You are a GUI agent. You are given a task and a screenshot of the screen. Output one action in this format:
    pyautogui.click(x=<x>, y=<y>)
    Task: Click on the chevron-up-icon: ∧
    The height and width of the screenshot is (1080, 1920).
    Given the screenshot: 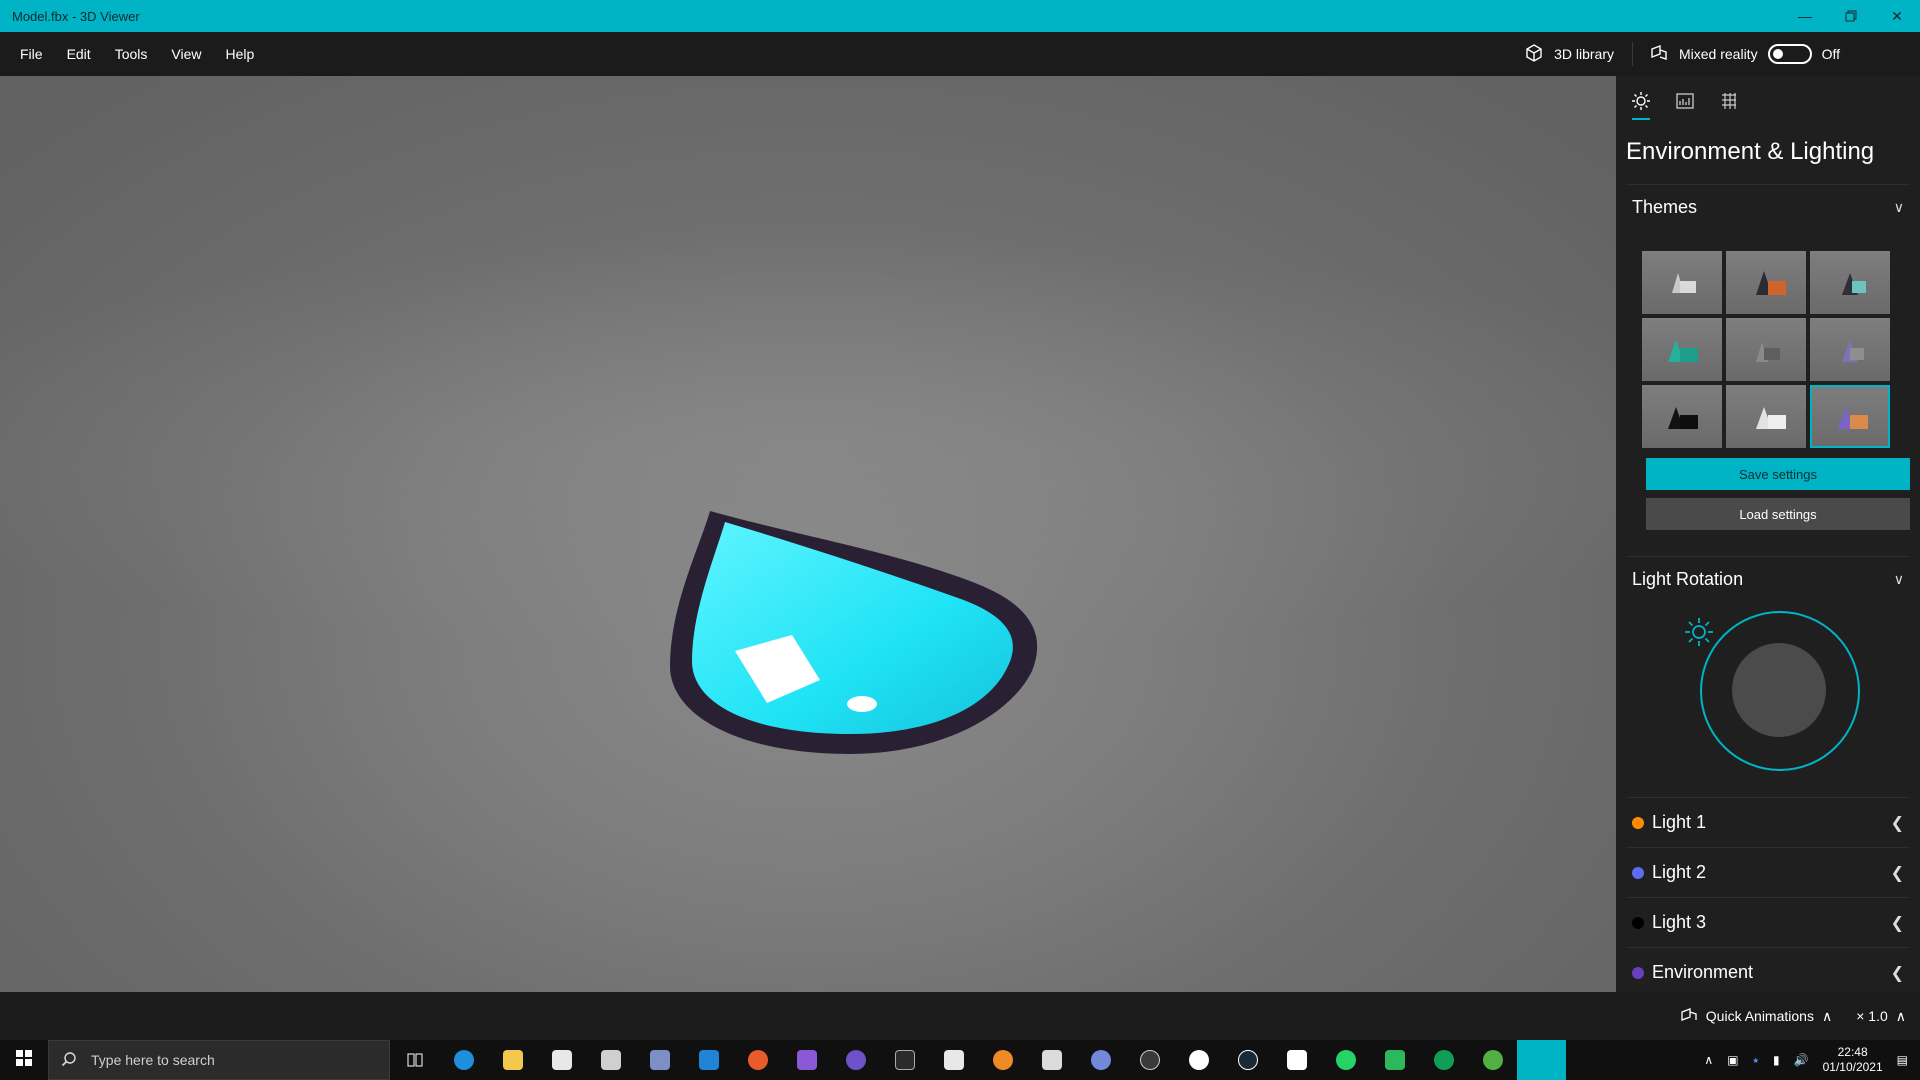 What is the action you would take?
    pyautogui.click(x=1708, y=1060)
    